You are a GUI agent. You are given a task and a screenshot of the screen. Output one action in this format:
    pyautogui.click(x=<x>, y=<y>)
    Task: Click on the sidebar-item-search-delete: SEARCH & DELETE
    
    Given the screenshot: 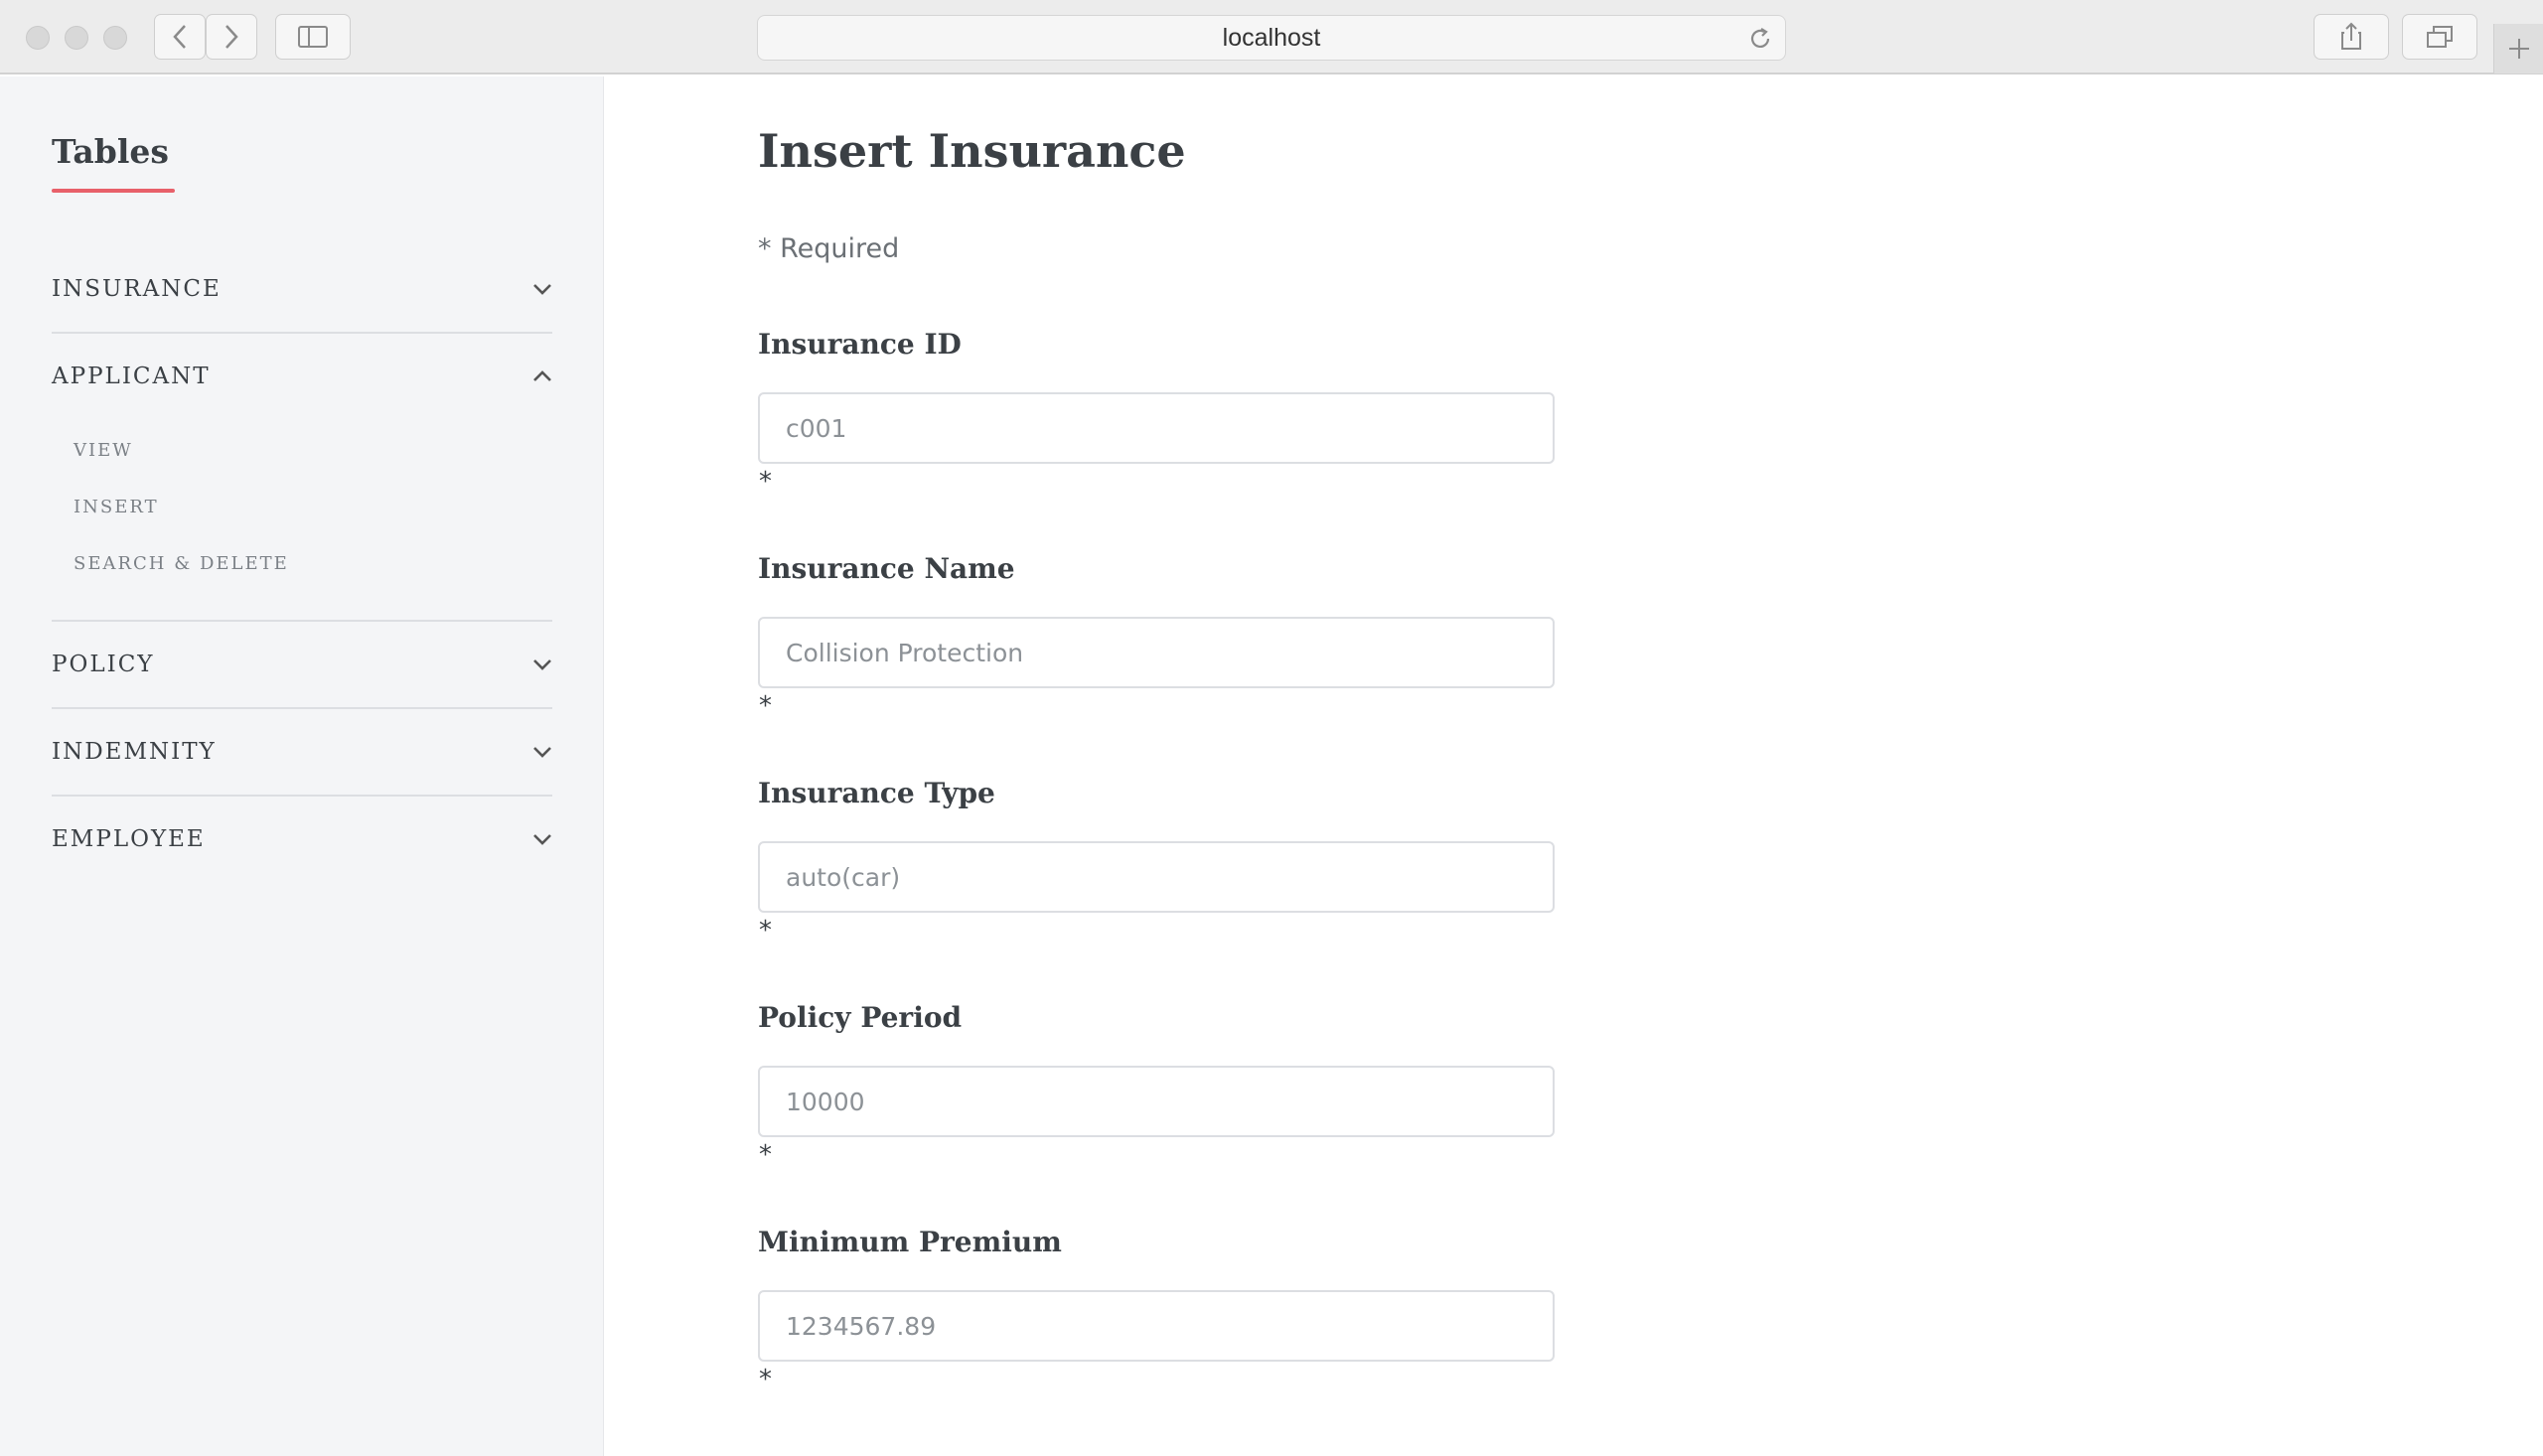 What is the action you would take?
    pyautogui.click(x=181, y=563)
    